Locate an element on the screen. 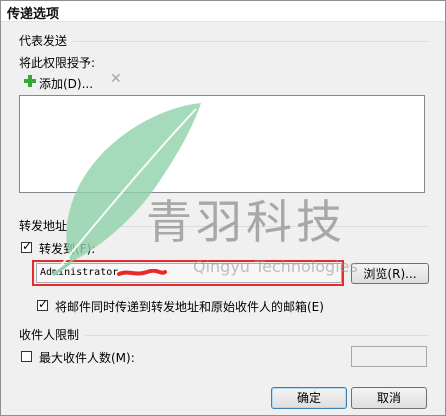 The image size is (446, 416). add-icon is located at coordinates (30, 81).